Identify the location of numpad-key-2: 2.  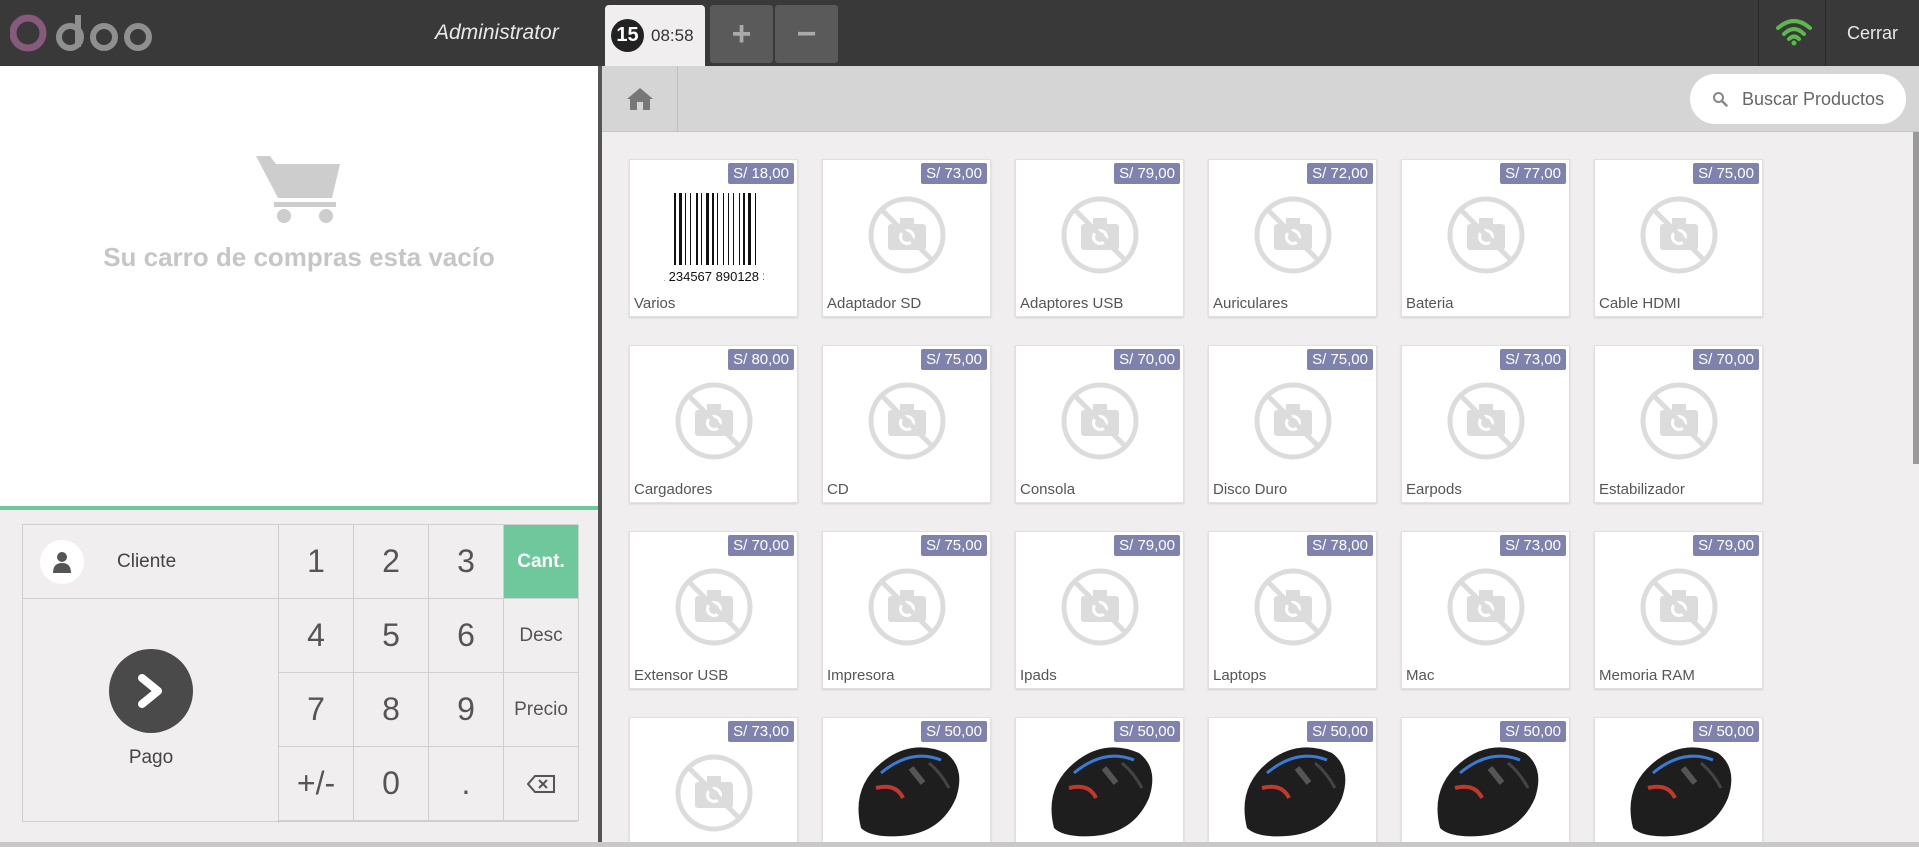
(391, 562).